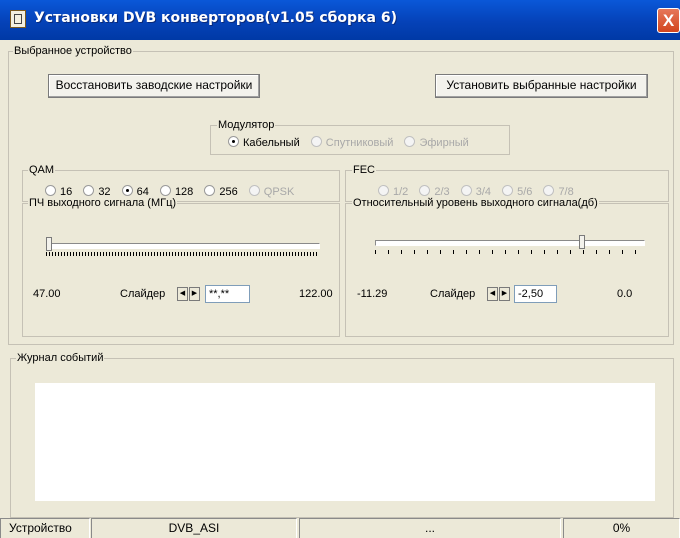 The width and height of the screenshot is (680, 538). What do you see at coordinates (364, 170) in the screenshot?
I see `fec-legend: FEC` at bounding box center [364, 170].